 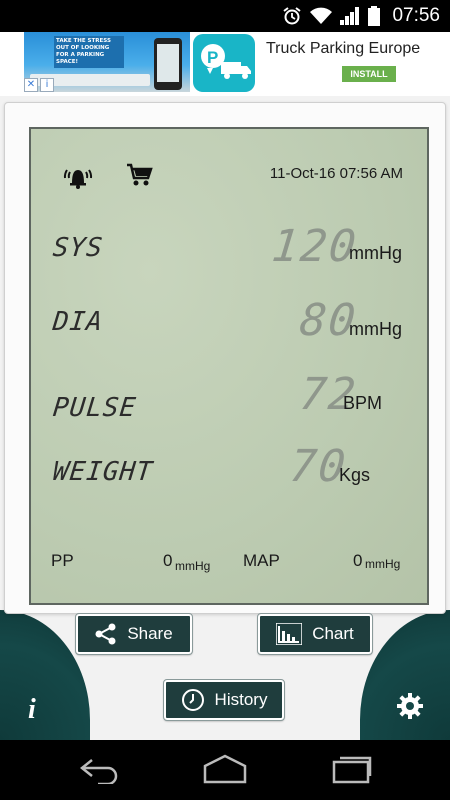 I want to click on cart-icon, so click(x=139, y=175).